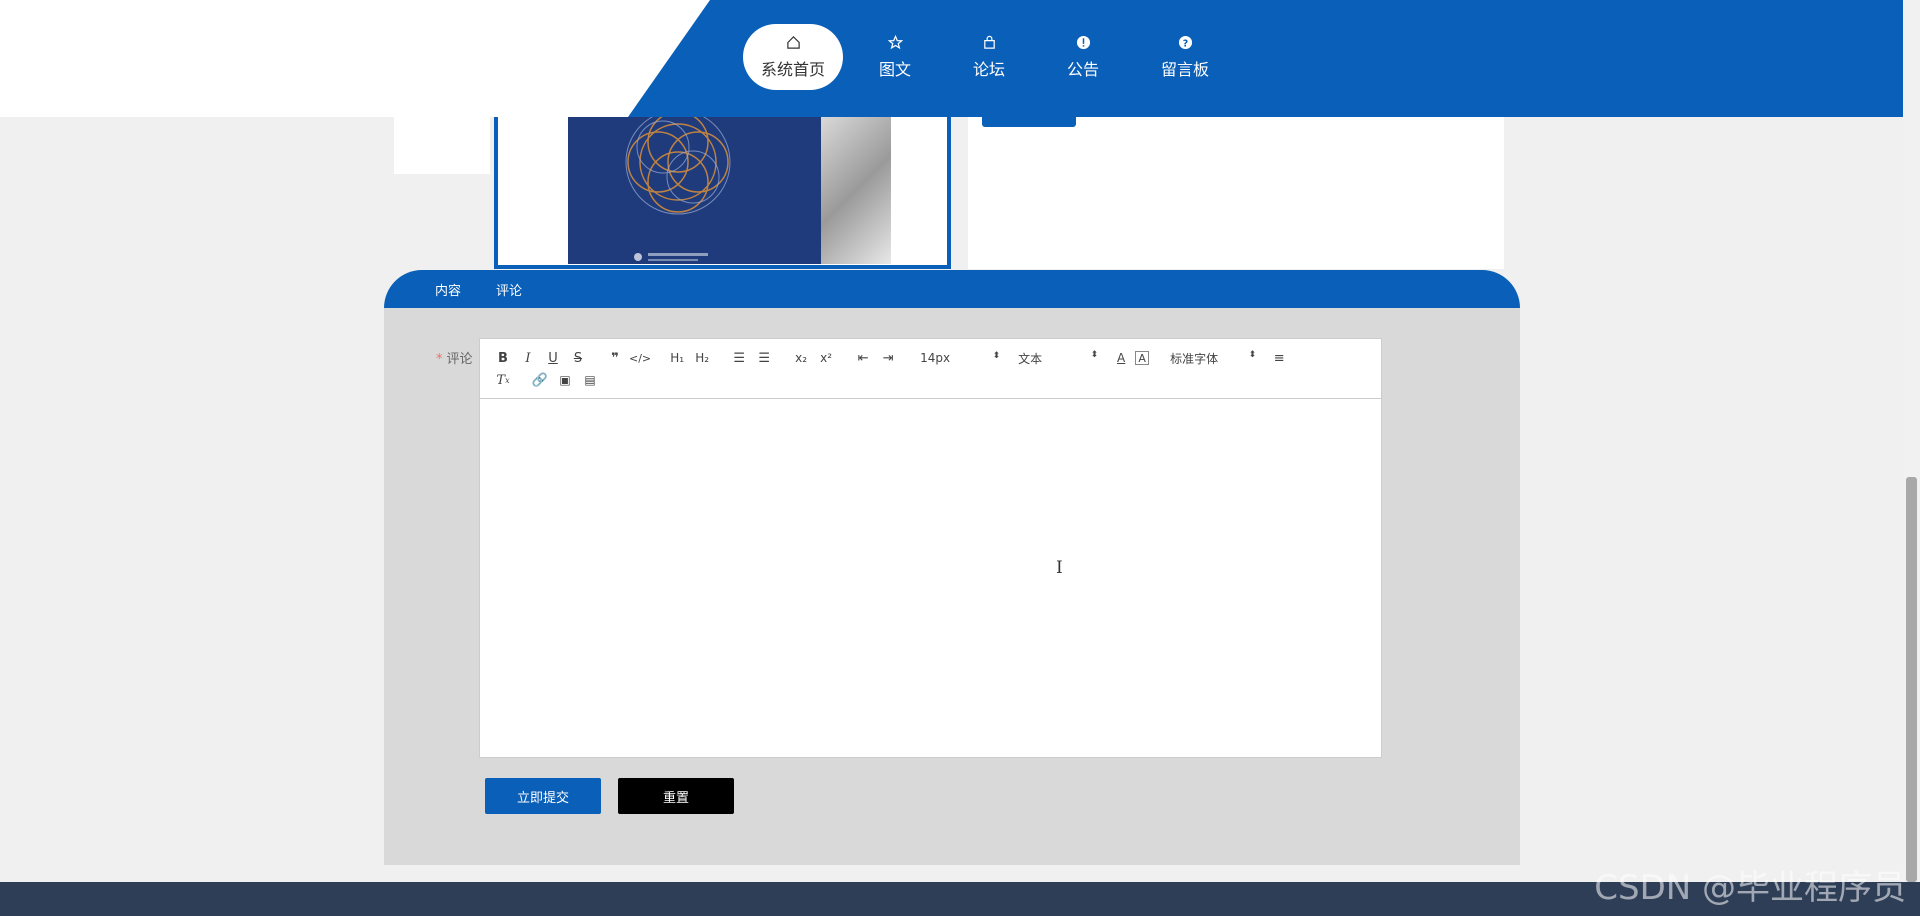  What do you see at coordinates (565, 380) in the screenshot?
I see `image-icon: ▣` at bounding box center [565, 380].